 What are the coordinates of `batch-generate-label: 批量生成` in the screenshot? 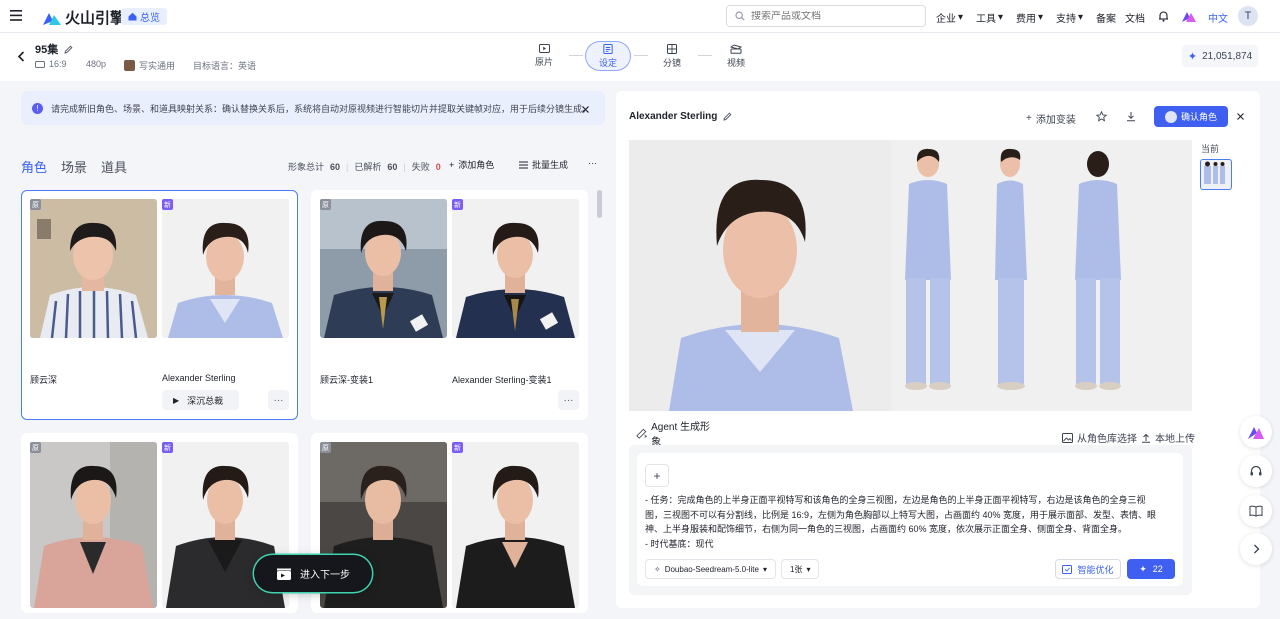 It's located at (550, 165).